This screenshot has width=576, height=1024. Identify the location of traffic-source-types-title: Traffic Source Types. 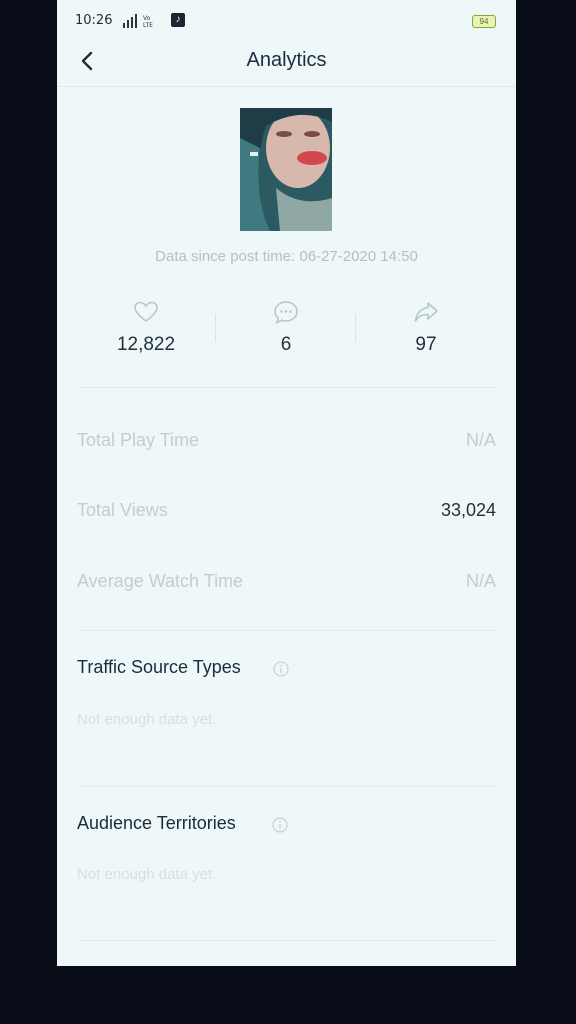
(159, 667).